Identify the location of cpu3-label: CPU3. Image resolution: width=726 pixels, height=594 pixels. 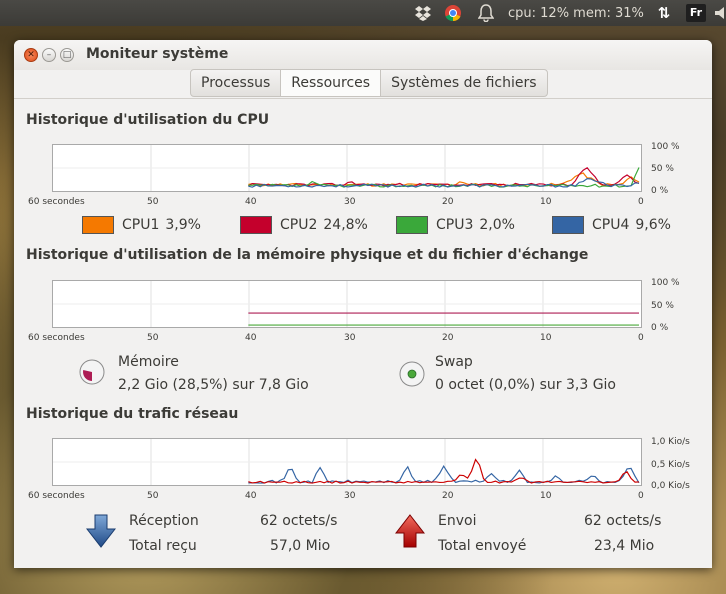
(455, 225).